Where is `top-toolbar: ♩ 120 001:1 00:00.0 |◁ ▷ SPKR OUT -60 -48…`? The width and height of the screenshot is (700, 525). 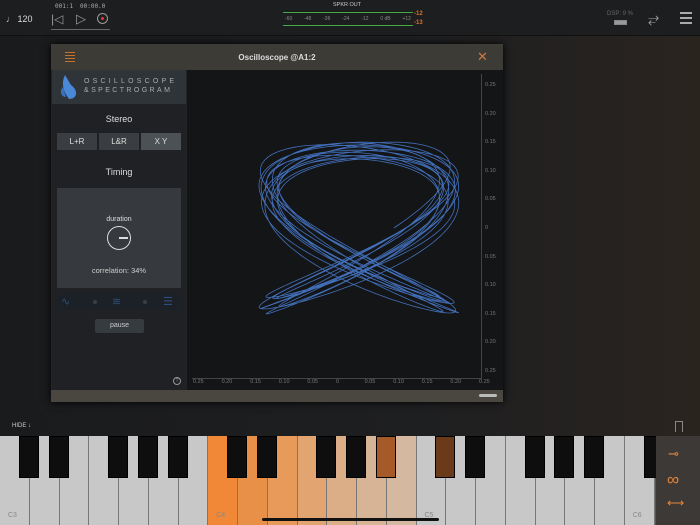
top-toolbar: ♩ 120 001:1 00:00.0 |◁ ▷ SPKR OUT -60 -48… is located at coordinates (350, 18).